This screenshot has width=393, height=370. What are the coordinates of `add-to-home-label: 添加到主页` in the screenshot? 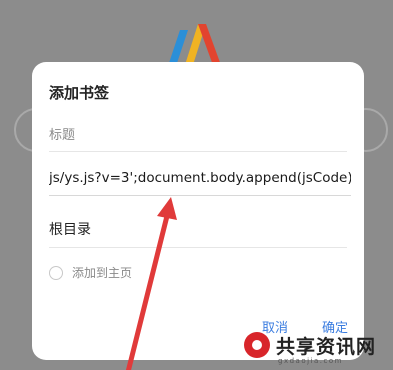 It's located at (102, 273).